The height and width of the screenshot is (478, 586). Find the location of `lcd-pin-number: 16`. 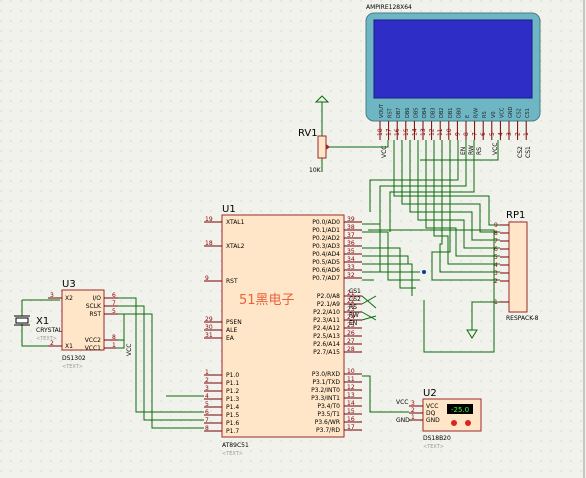

lcd-pin-number: 16 is located at coordinates (397, 132).